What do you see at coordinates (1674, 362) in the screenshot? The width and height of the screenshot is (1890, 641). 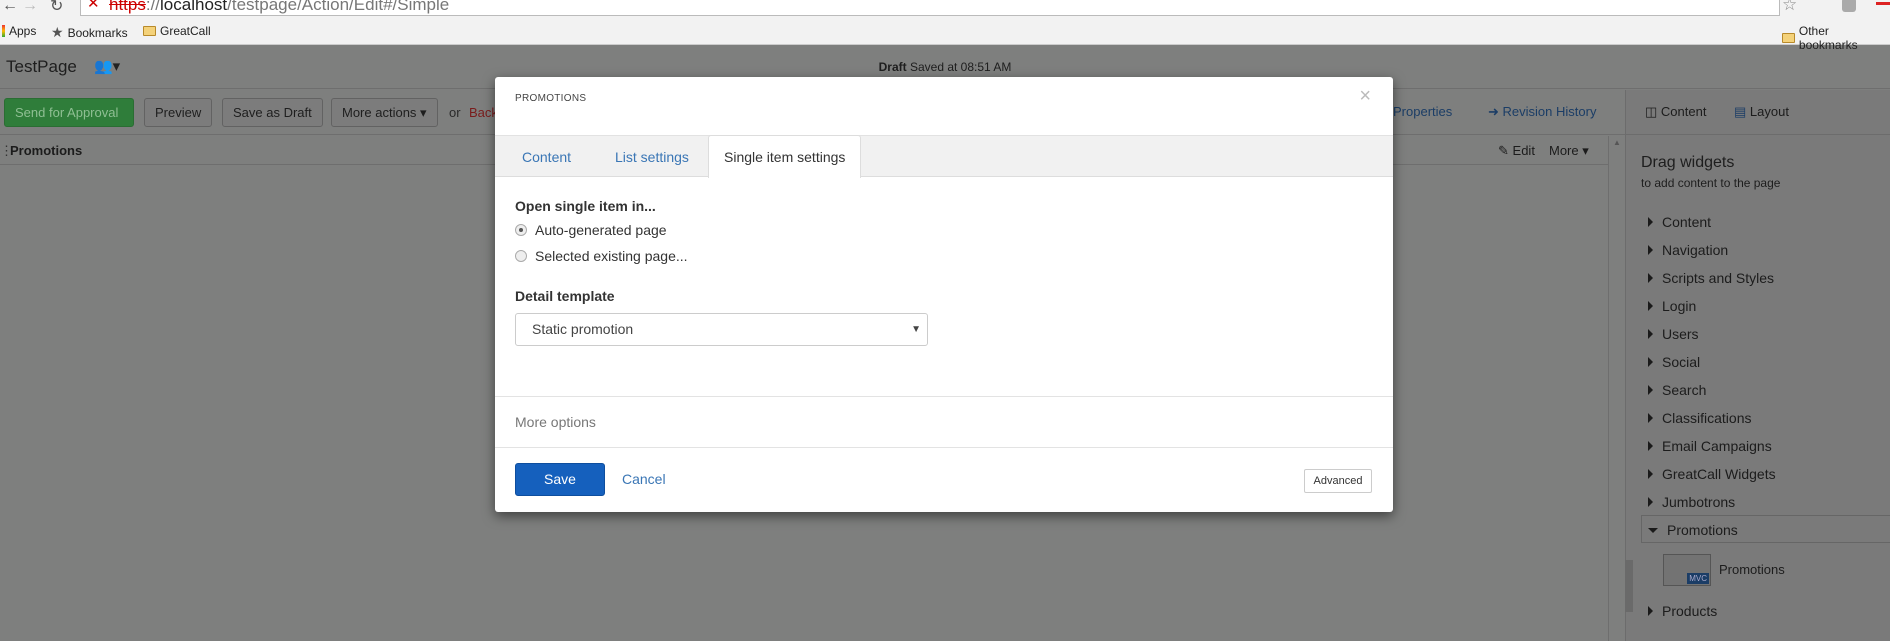 I see `sidebar-group-social: Social` at bounding box center [1674, 362].